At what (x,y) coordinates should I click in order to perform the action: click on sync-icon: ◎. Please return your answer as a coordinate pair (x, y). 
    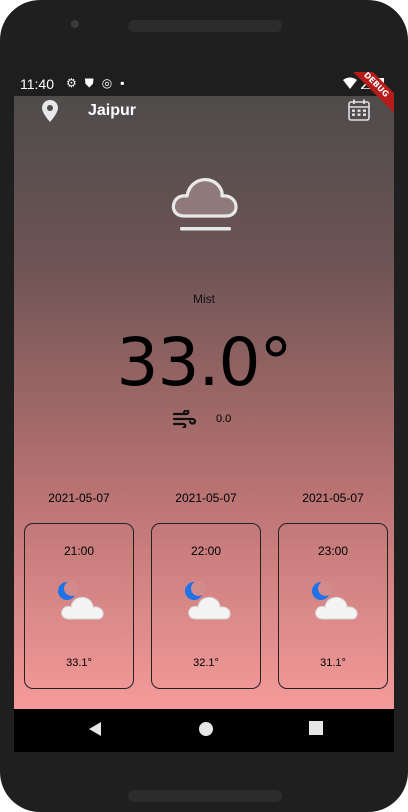
    Looking at the image, I should click on (107, 83).